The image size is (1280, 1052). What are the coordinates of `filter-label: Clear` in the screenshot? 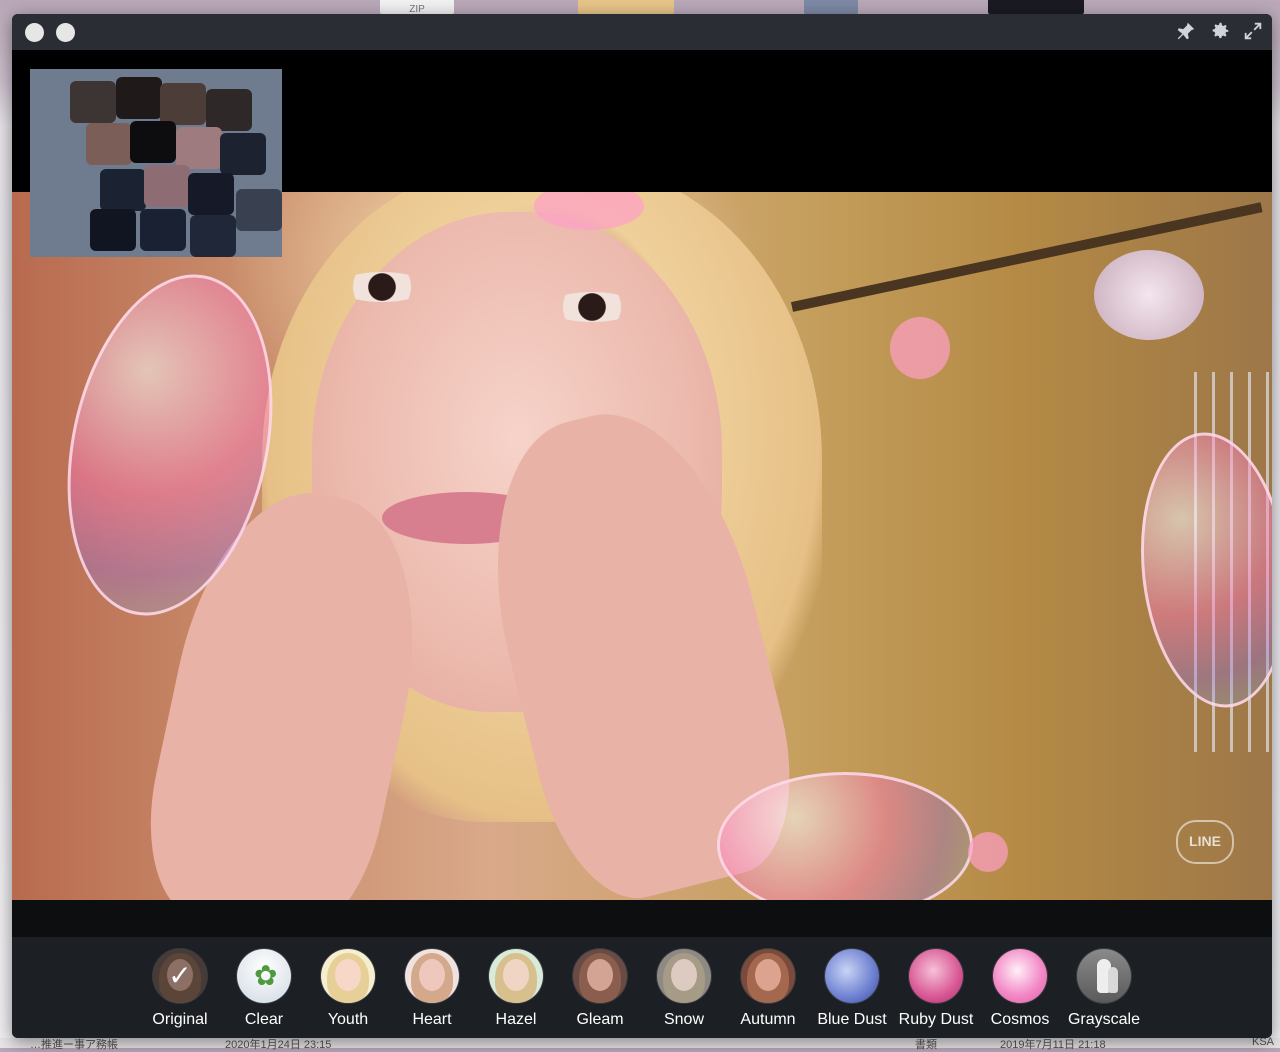 It's located at (264, 1019).